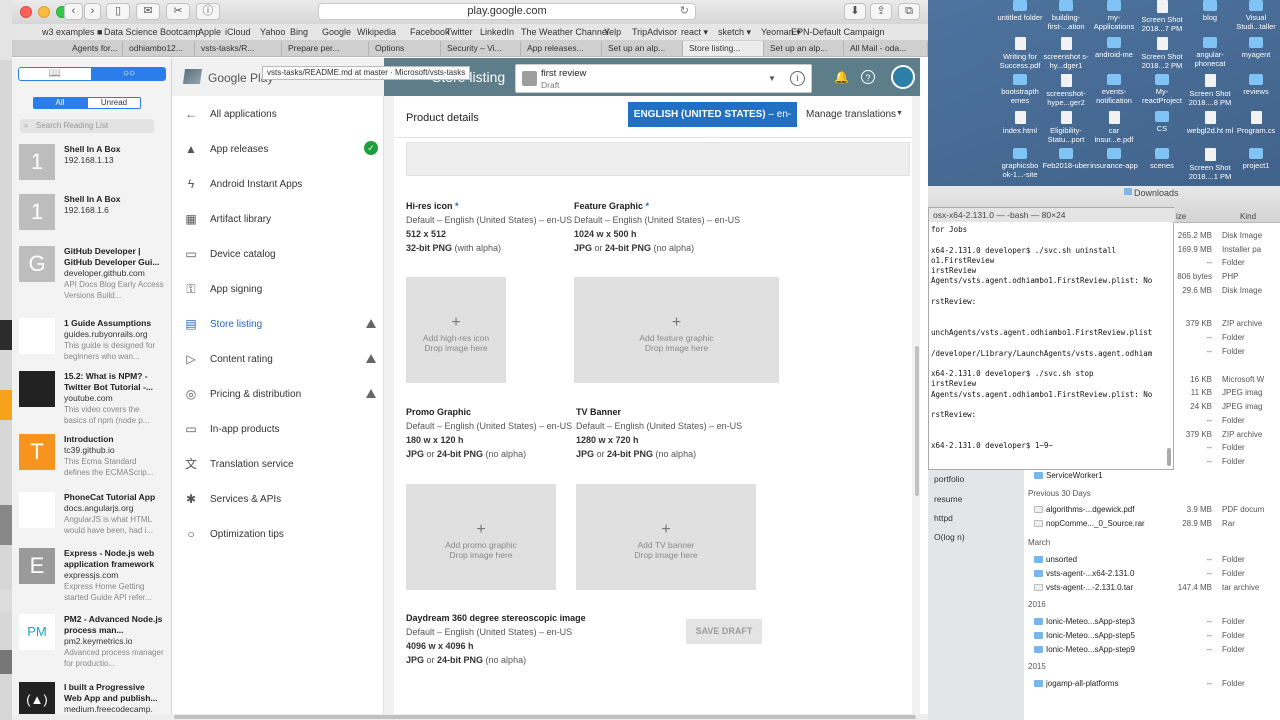 Image resolution: width=1280 pixels, height=720 pixels. What do you see at coordinates (1114, 89) in the screenshot?
I see `desktop-icon: events-notification` at bounding box center [1114, 89].